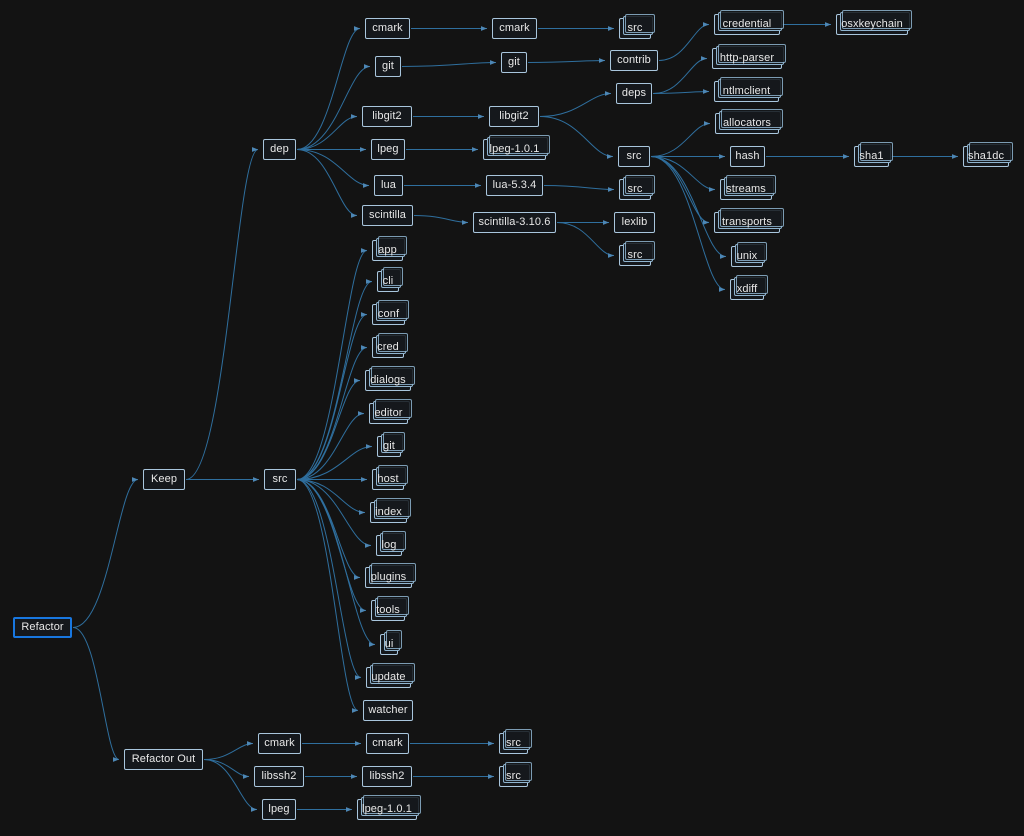 The image size is (1024, 836). I want to click on tree-node-scintilla3106: scintilla-3.10.6, so click(514, 222).